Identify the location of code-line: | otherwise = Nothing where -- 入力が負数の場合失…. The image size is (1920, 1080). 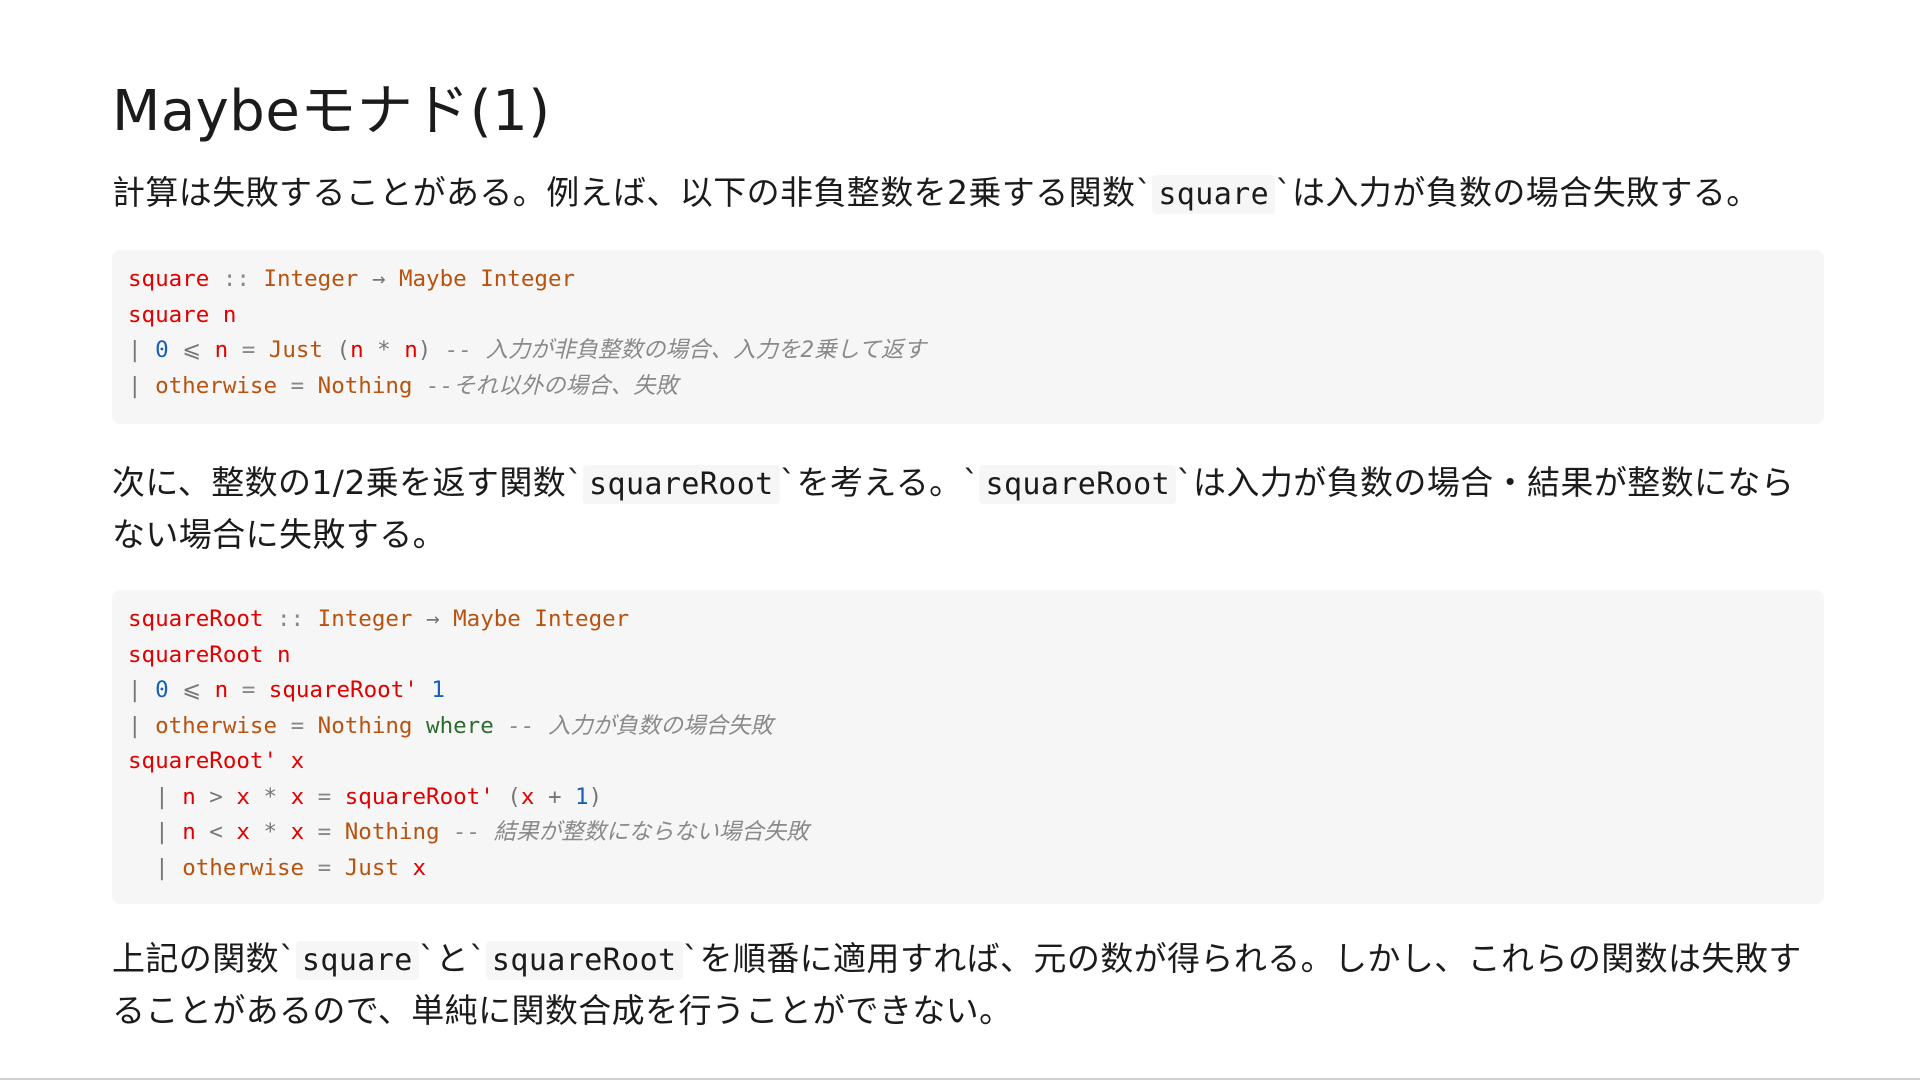
(450, 725).